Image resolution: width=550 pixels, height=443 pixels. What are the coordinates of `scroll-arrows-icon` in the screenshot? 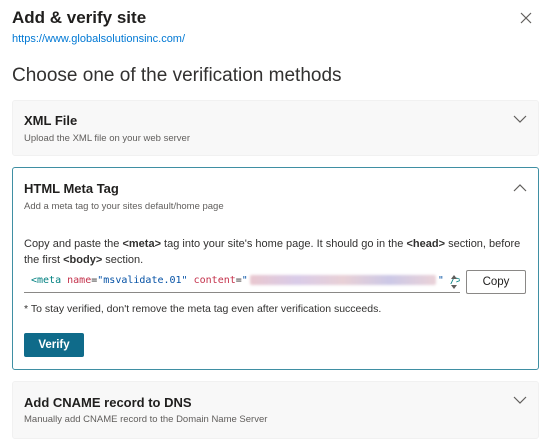 It's located at (454, 282).